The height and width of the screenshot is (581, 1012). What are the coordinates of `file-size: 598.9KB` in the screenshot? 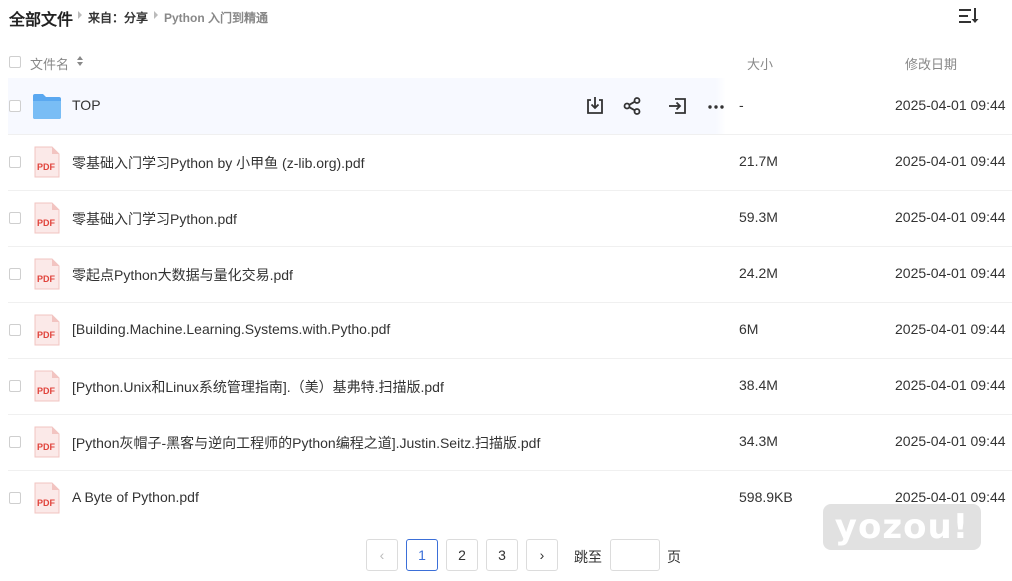 It's located at (766, 497).